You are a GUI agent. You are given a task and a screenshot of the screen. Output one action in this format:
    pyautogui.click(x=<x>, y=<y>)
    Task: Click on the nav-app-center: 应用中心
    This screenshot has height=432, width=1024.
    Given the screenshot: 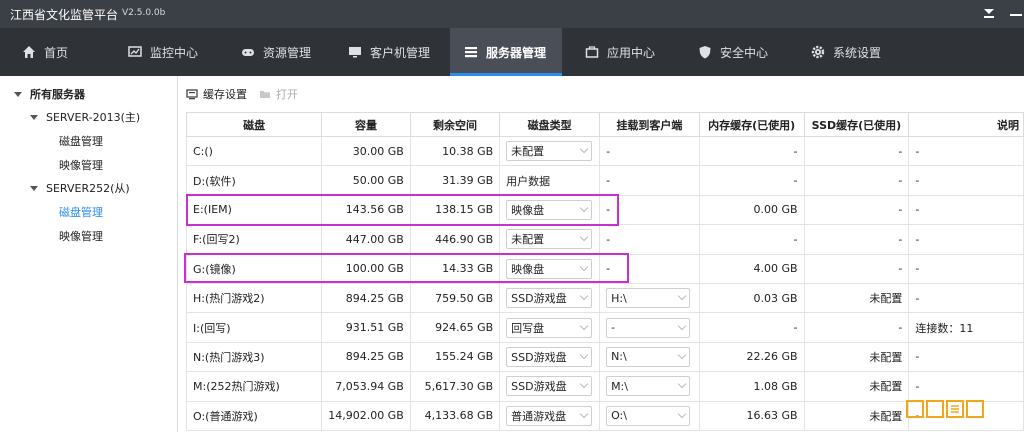 What is the action you would take?
    pyautogui.click(x=635, y=52)
    